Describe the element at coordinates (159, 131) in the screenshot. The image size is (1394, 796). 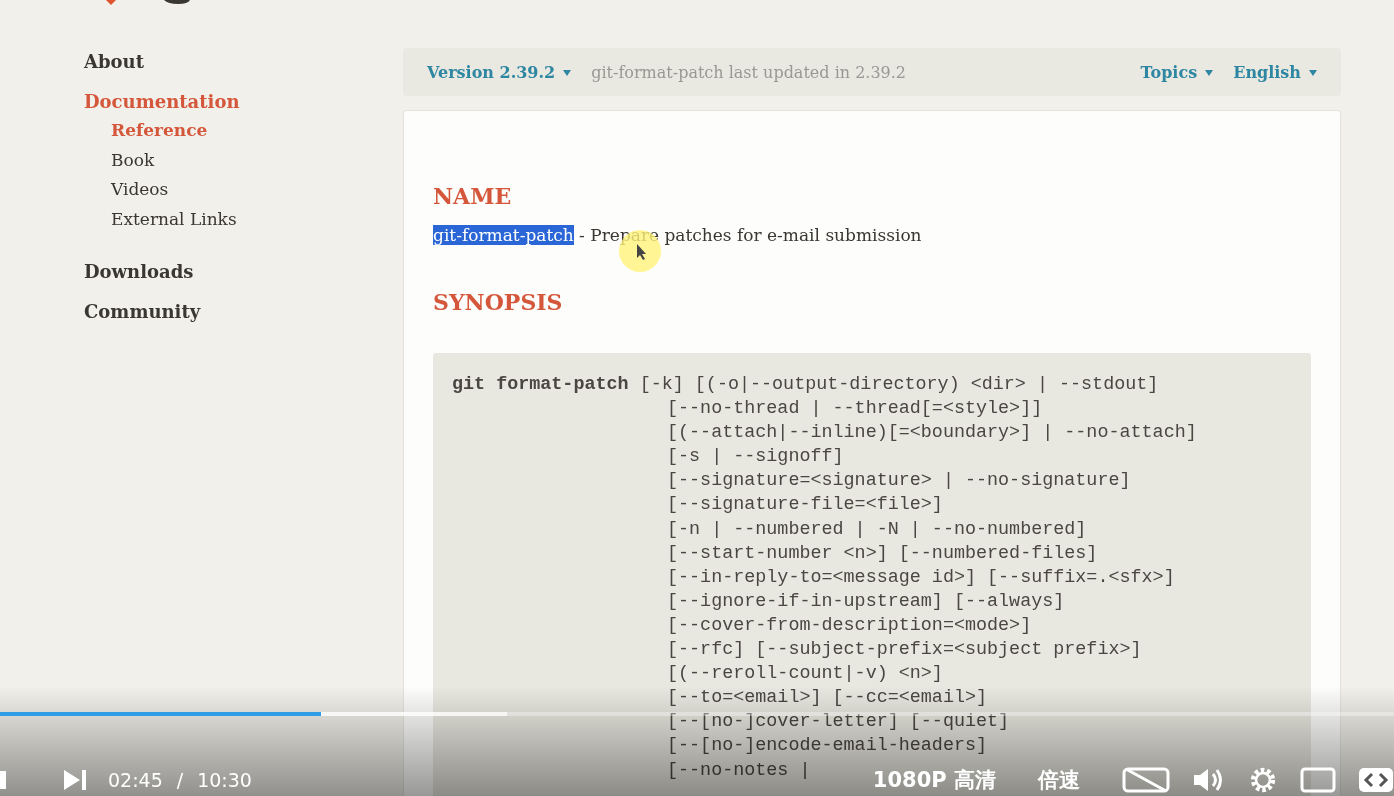
I see `nav-sublink: Reference` at that location.